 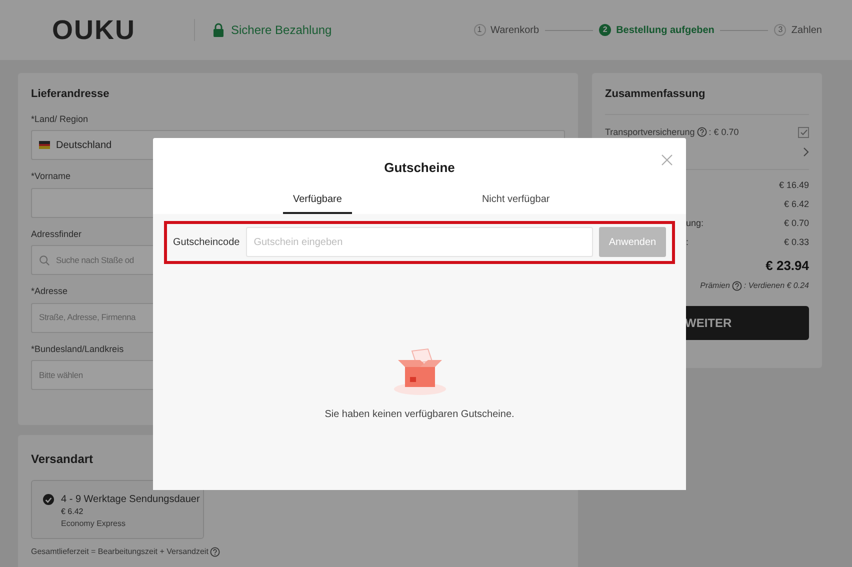 What do you see at coordinates (419, 415) in the screenshot?
I see `empty-message: Sie haben keinen verfügbaren Gutscheine.` at bounding box center [419, 415].